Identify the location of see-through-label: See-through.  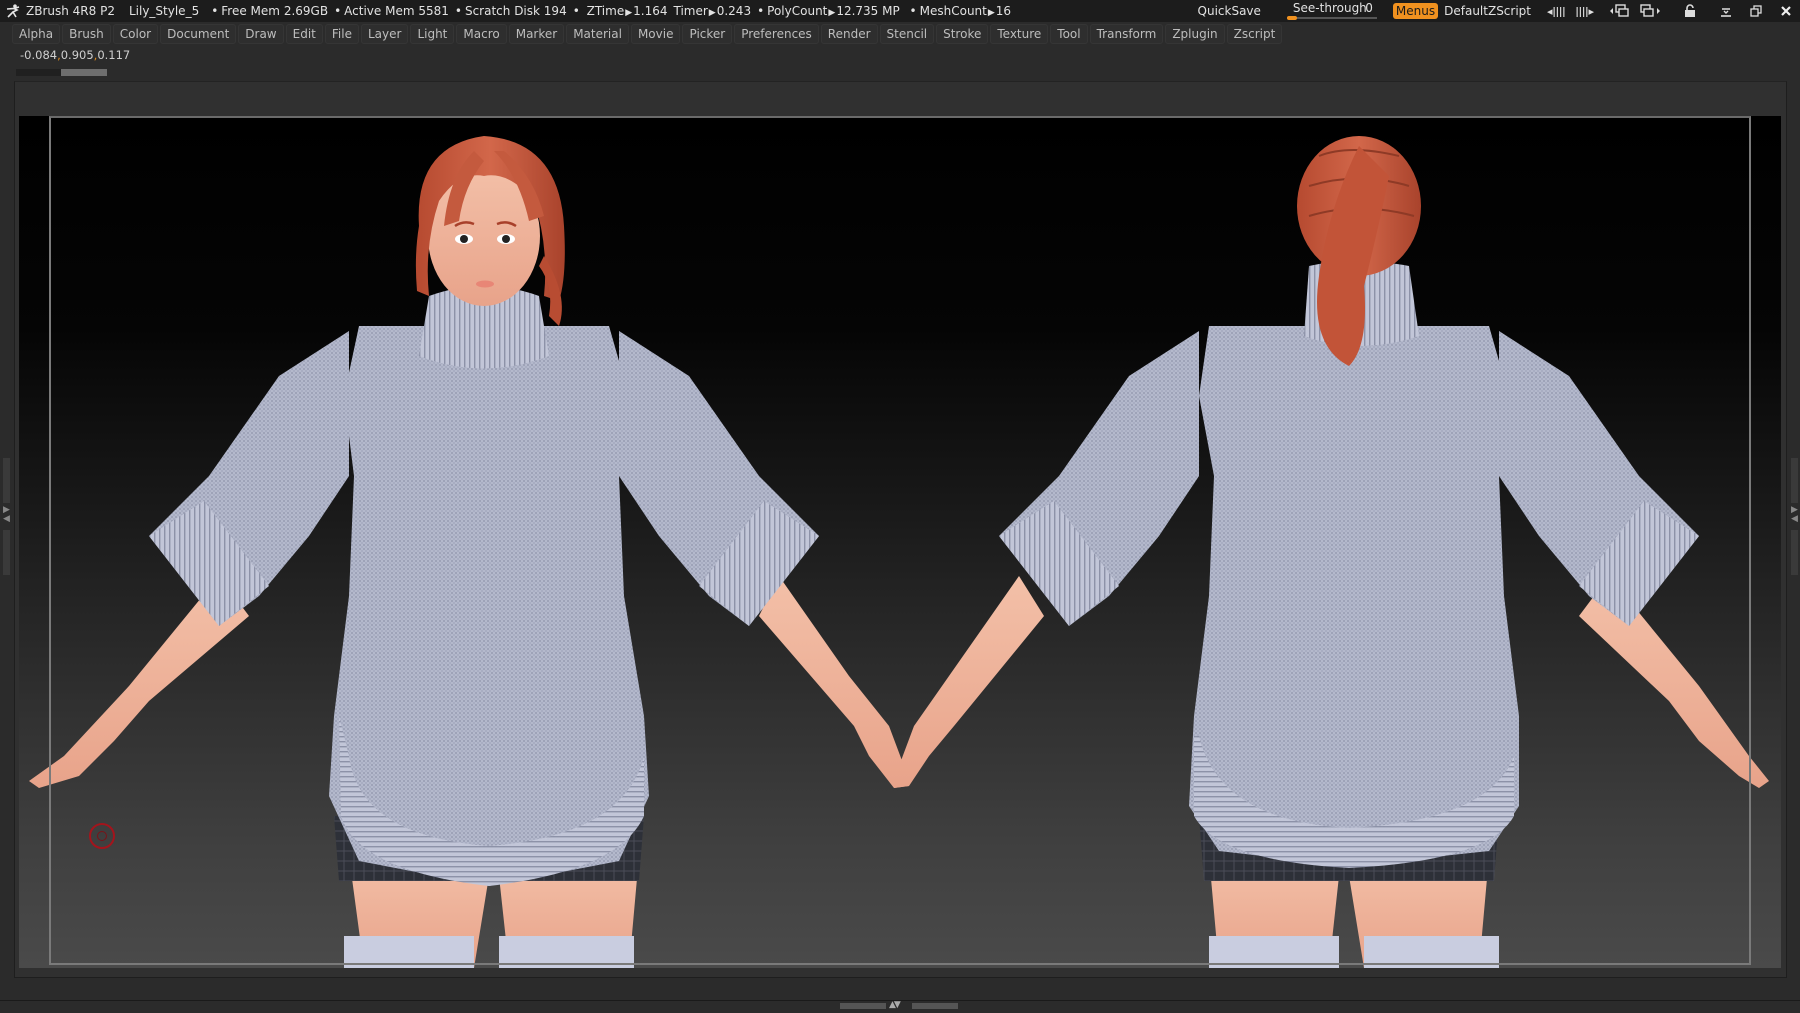
(1329, 8).